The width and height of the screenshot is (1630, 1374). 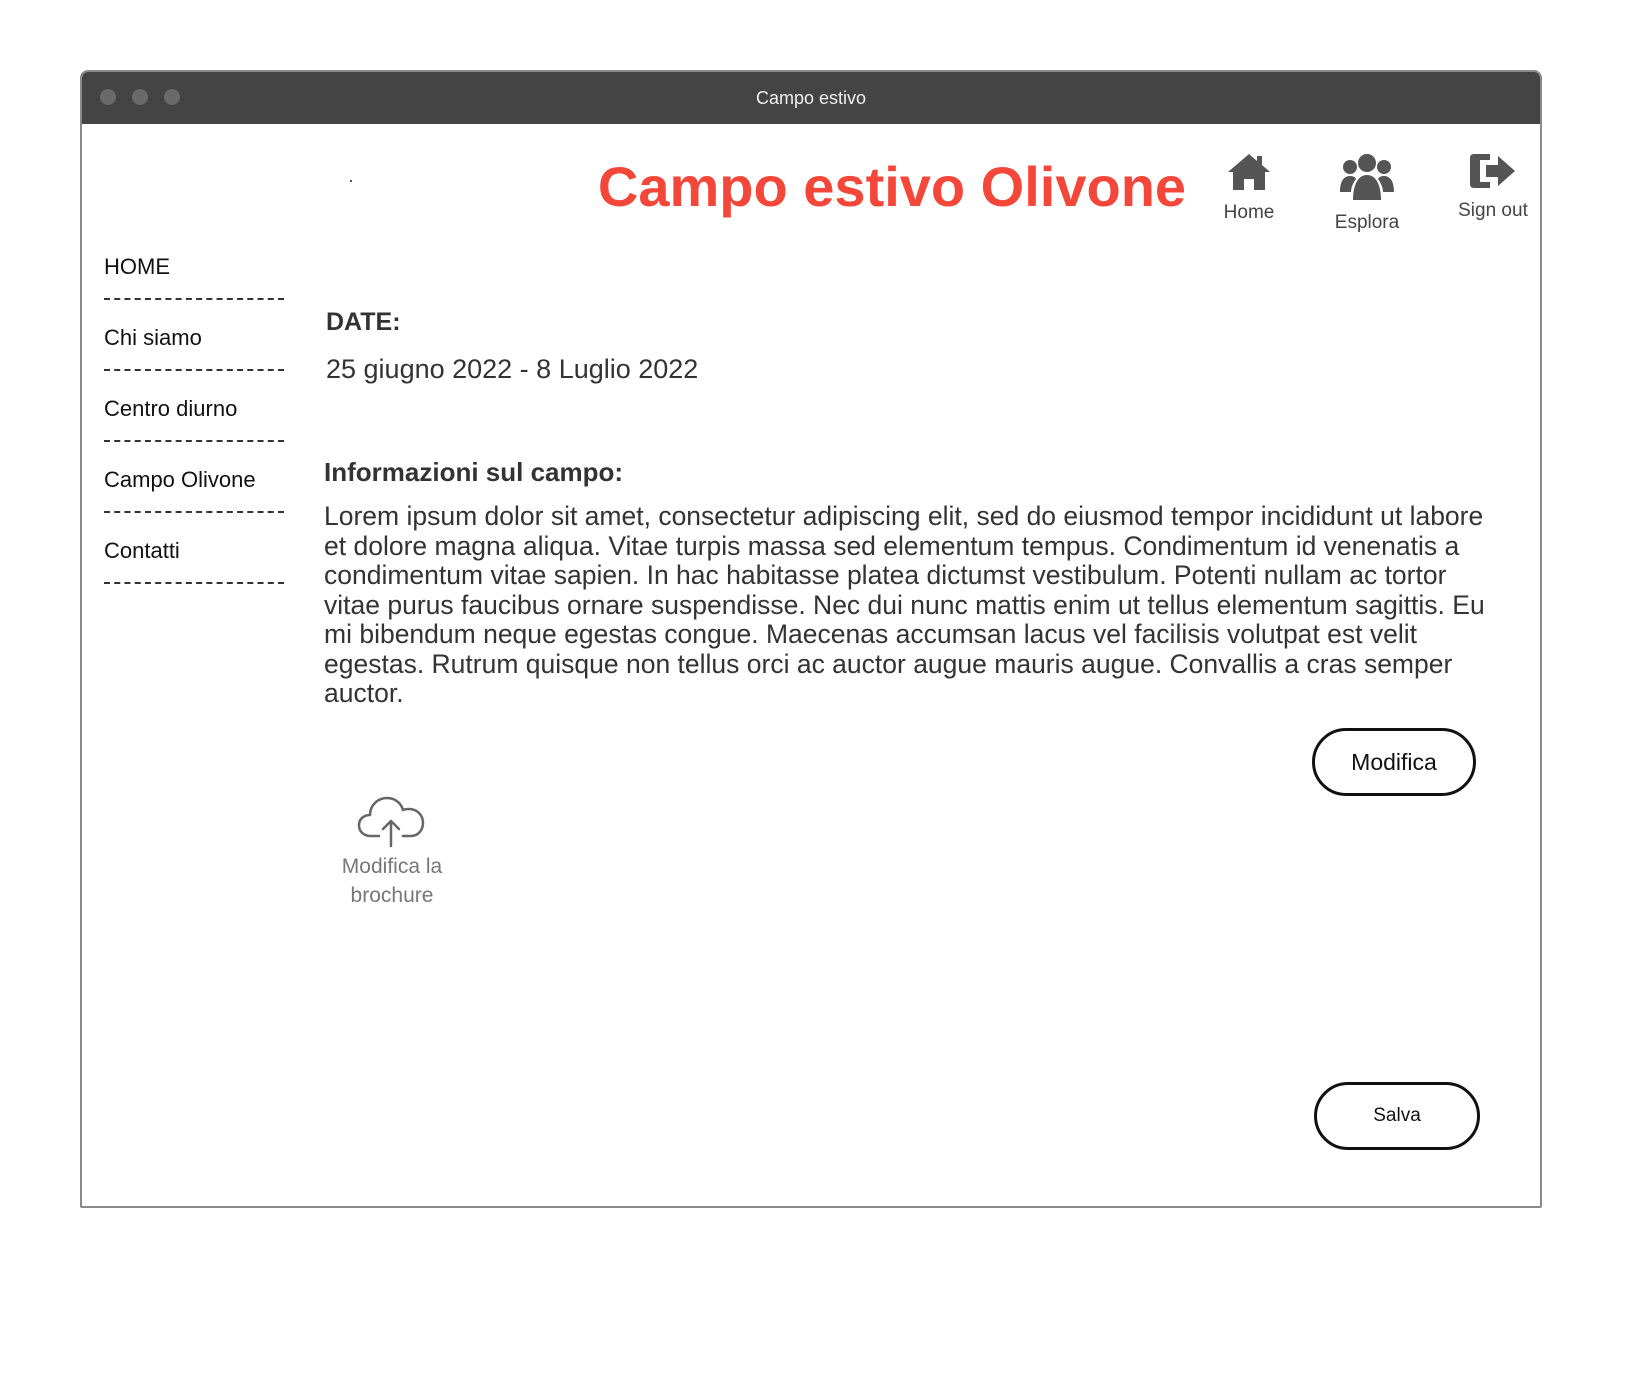 I want to click on nav-esplora-label: Esplora, so click(x=1367, y=222).